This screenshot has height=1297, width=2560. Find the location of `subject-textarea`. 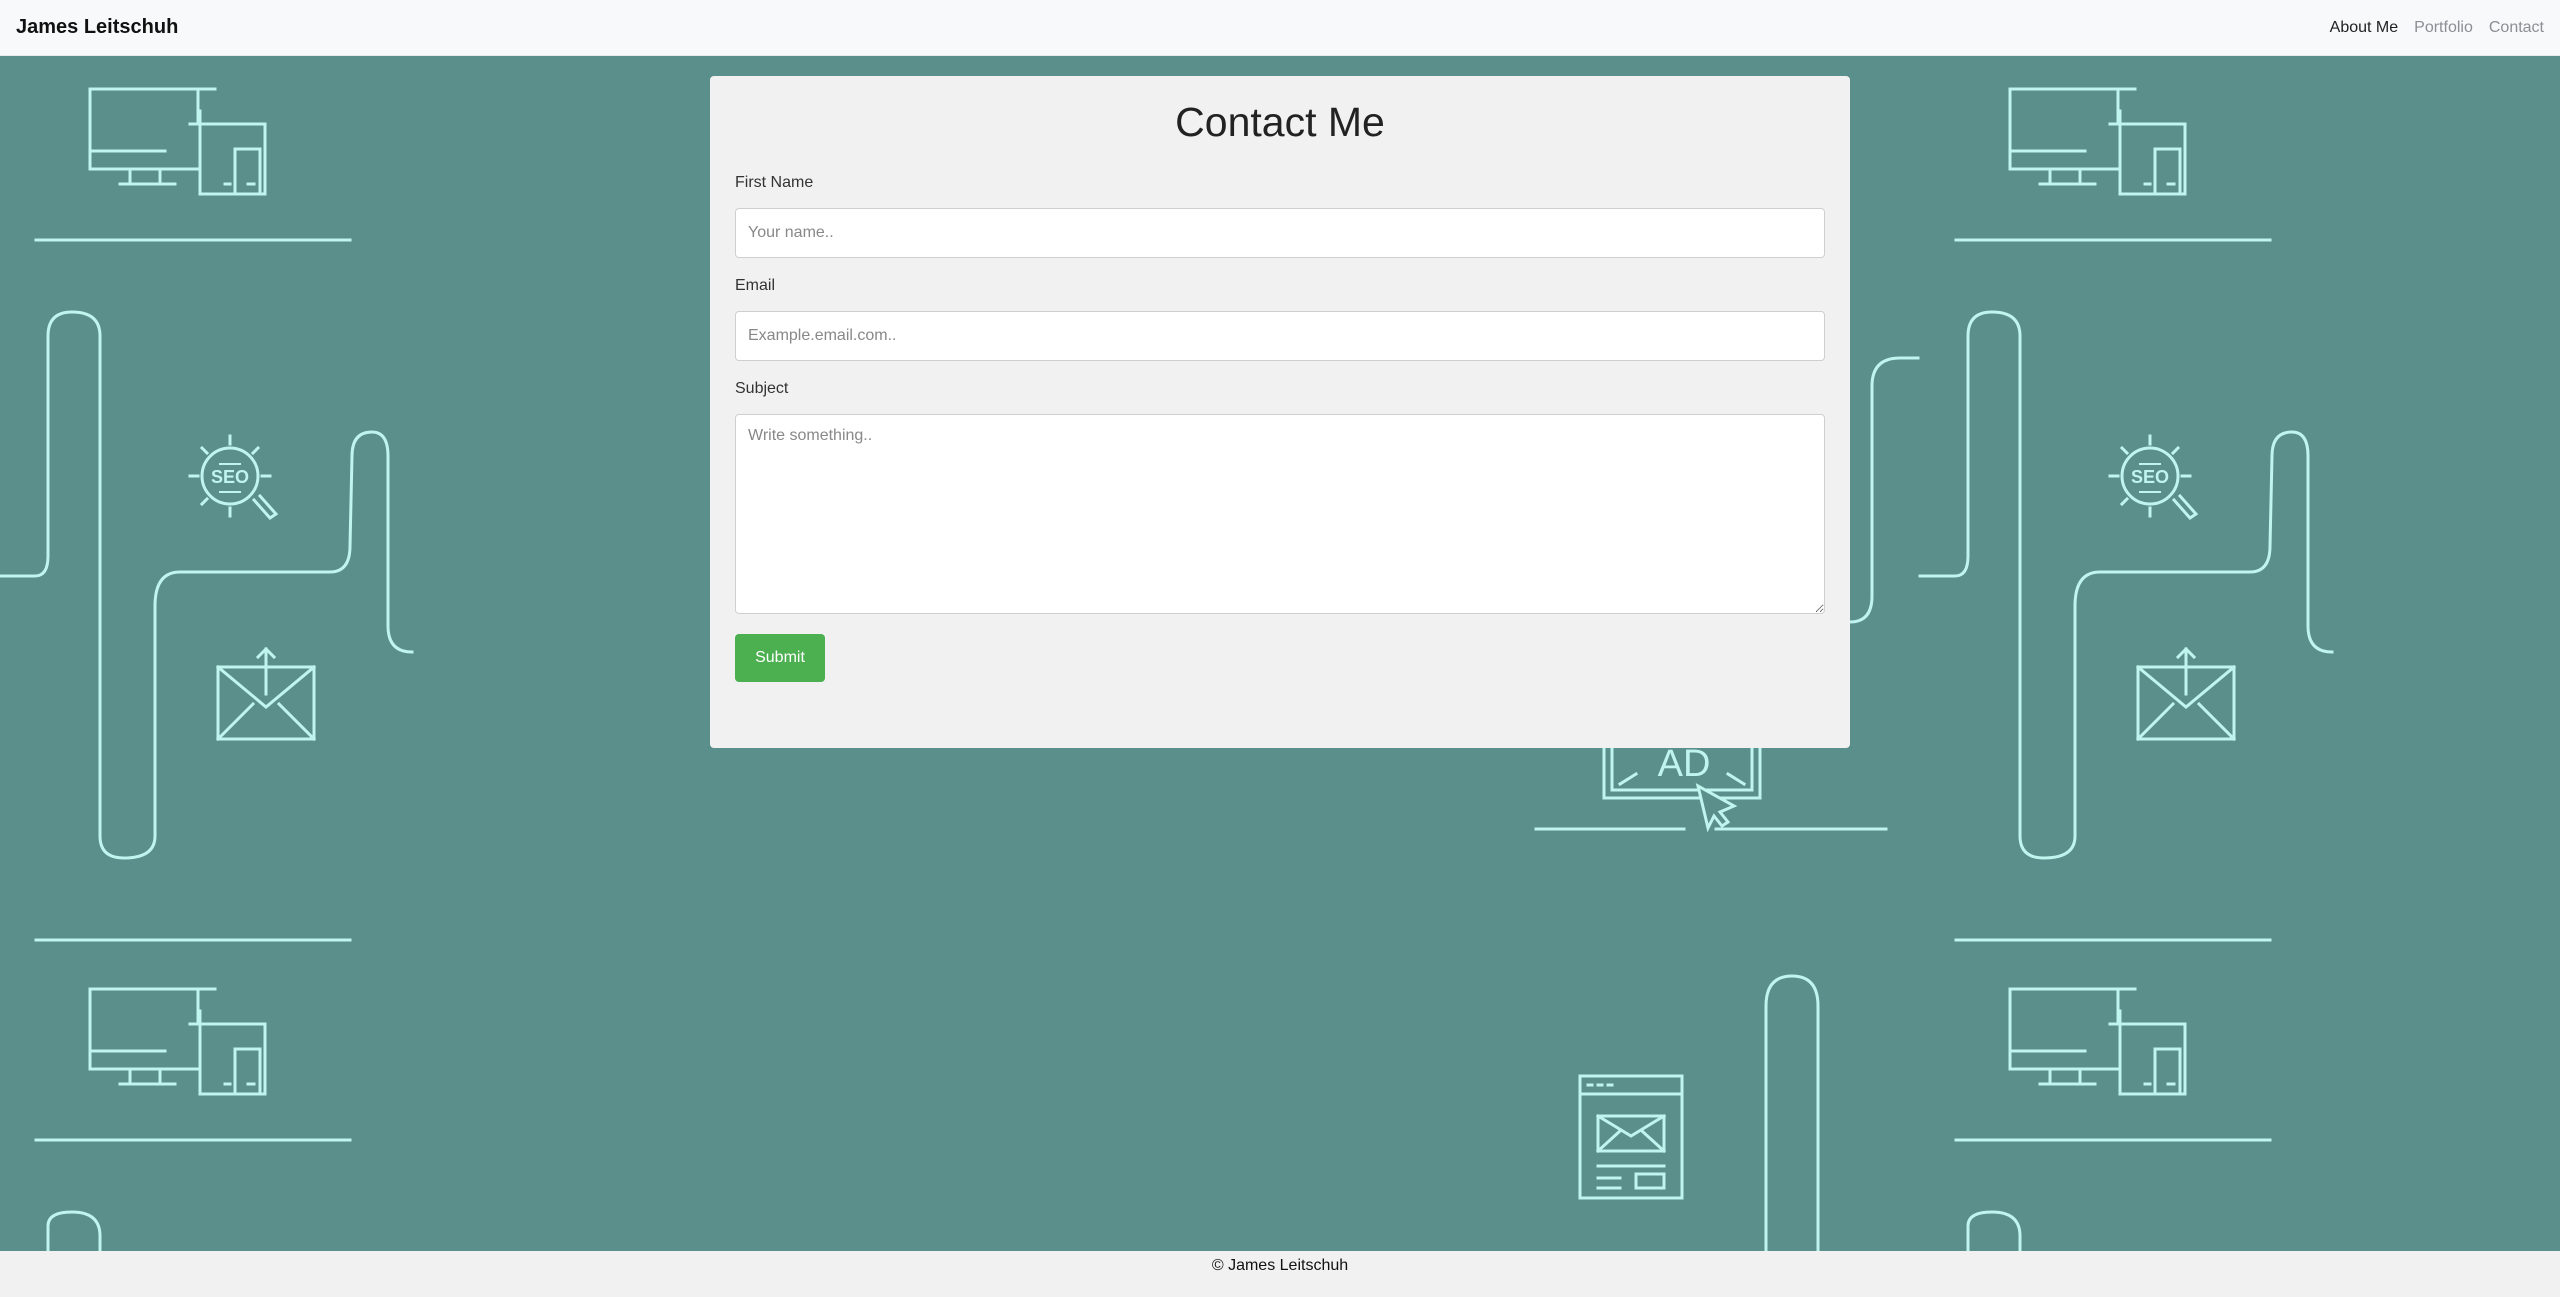

subject-textarea is located at coordinates (1280, 514).